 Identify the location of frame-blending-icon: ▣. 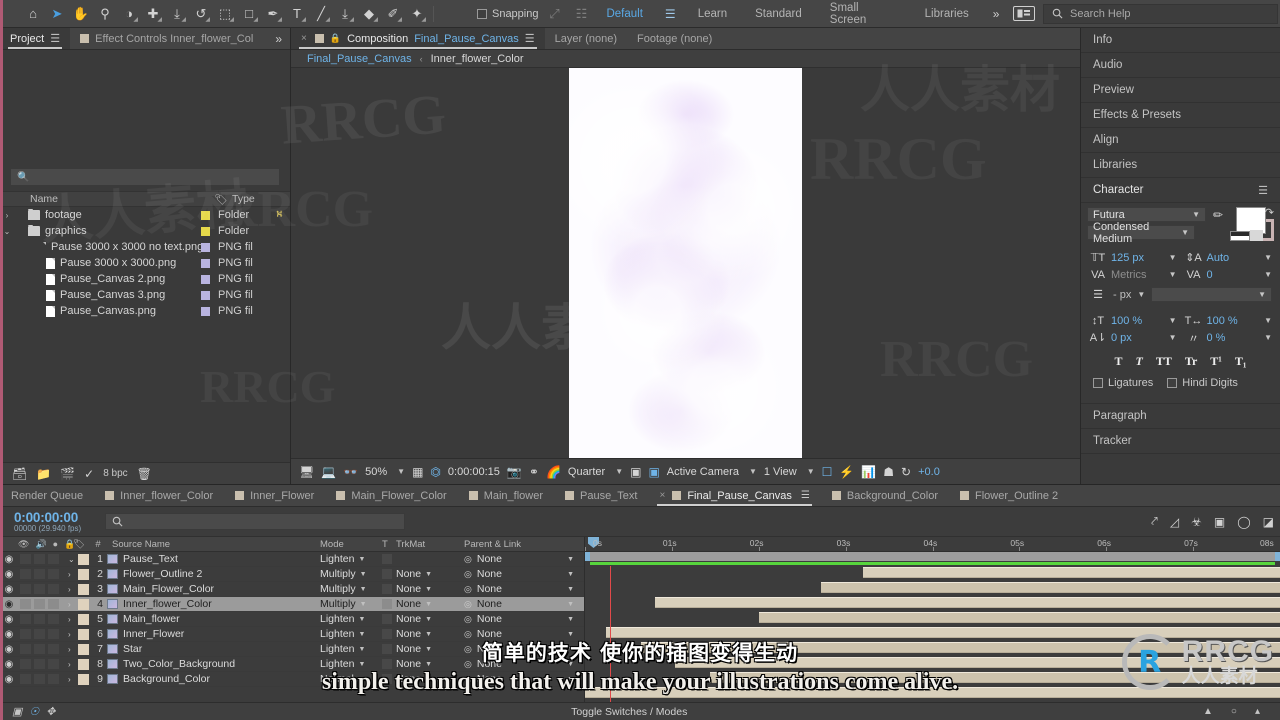
(1219, 522).